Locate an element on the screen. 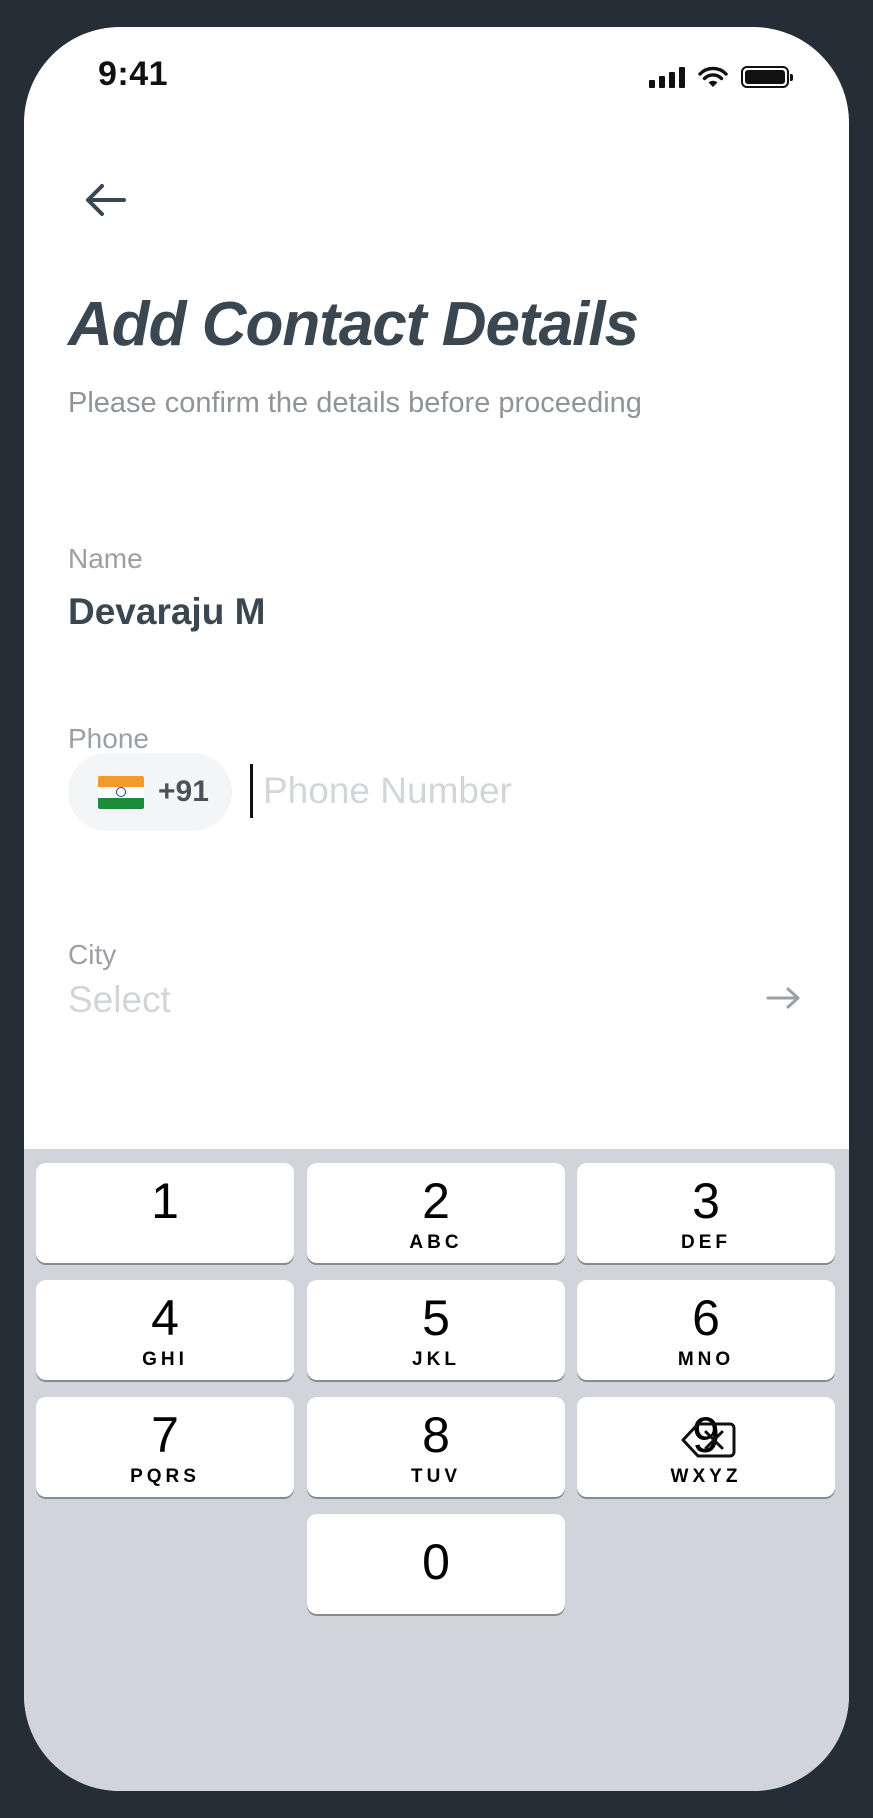  phone-number-input is located at coordinates (500, 791).